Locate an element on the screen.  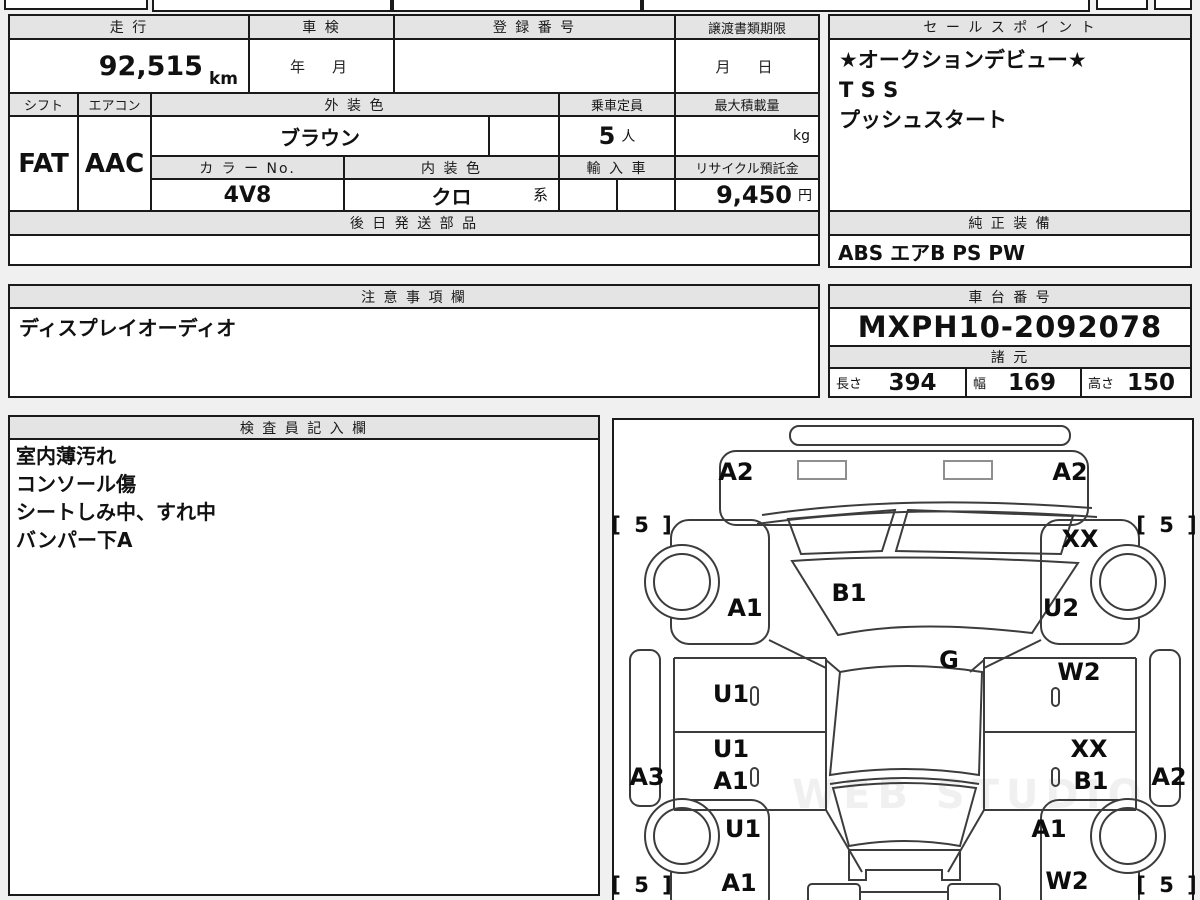
import-header: 輸 入 車 is located at coordinates (618, 168).